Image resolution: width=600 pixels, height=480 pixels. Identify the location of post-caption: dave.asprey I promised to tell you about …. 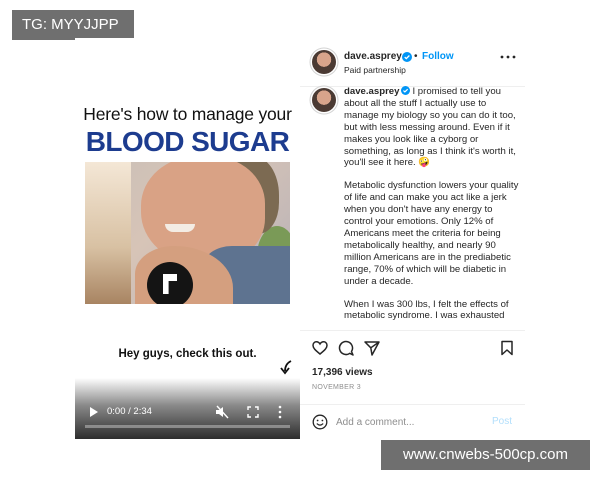
(432, 206).